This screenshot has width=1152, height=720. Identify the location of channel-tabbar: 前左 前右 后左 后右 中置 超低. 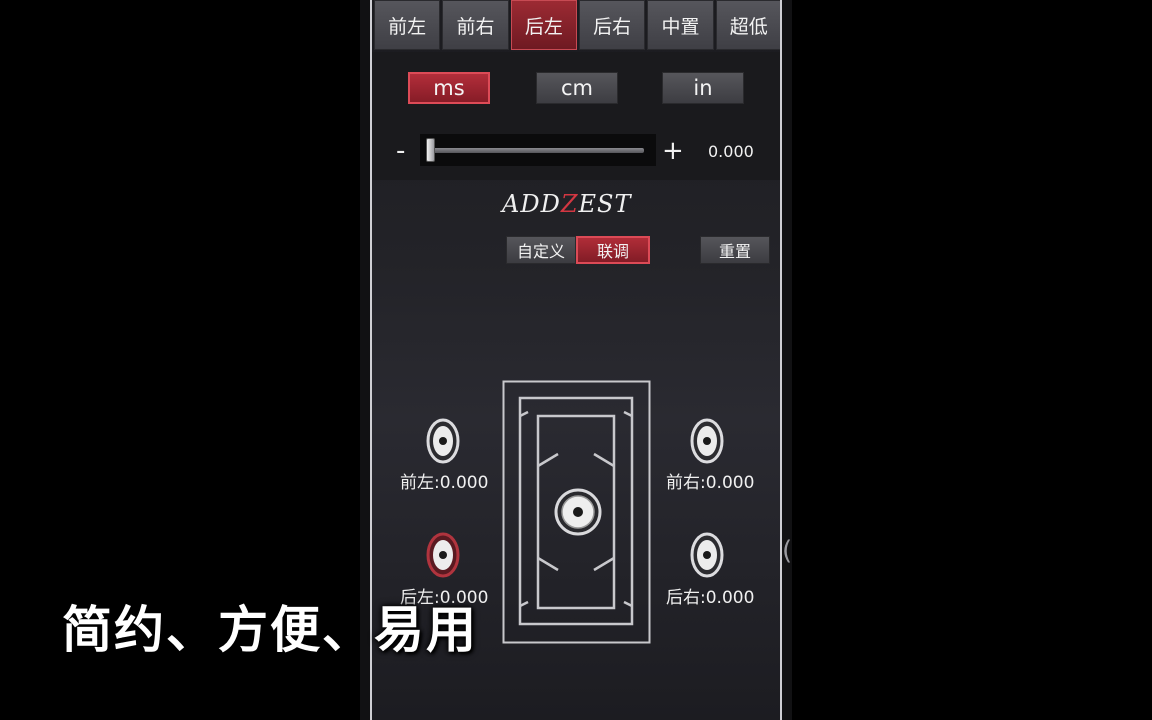
(577, 26).